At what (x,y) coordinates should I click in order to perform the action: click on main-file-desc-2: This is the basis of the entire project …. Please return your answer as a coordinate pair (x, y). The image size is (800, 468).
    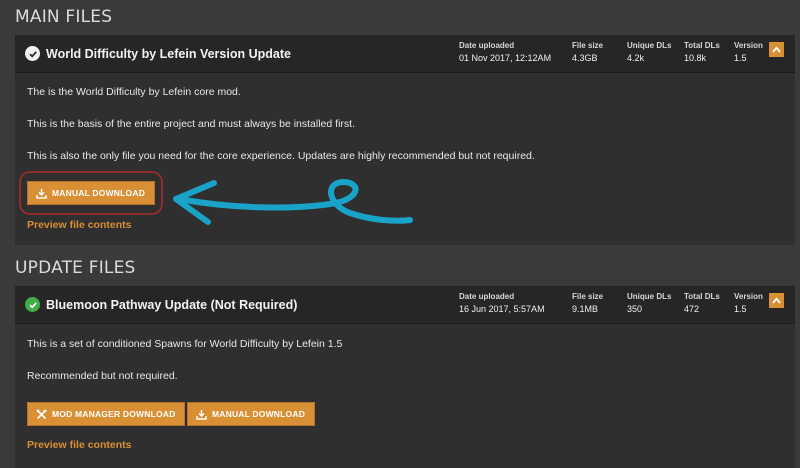
    Looking at the image, I should click on (191, 124).